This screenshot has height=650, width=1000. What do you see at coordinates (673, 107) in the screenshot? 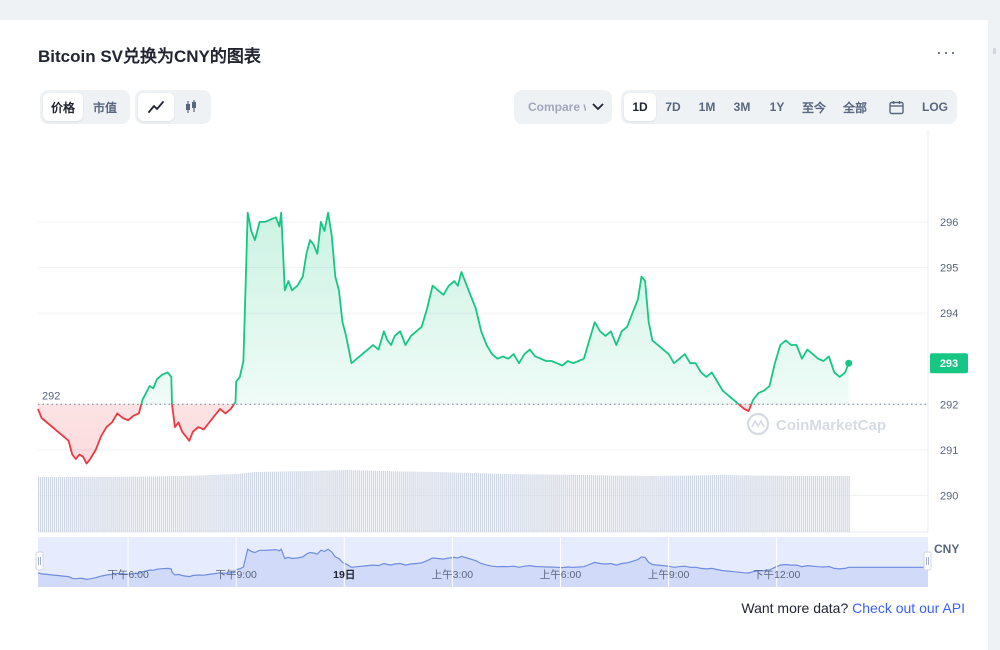
I see `range-7d: 7D` at bounding box center [673, 107].